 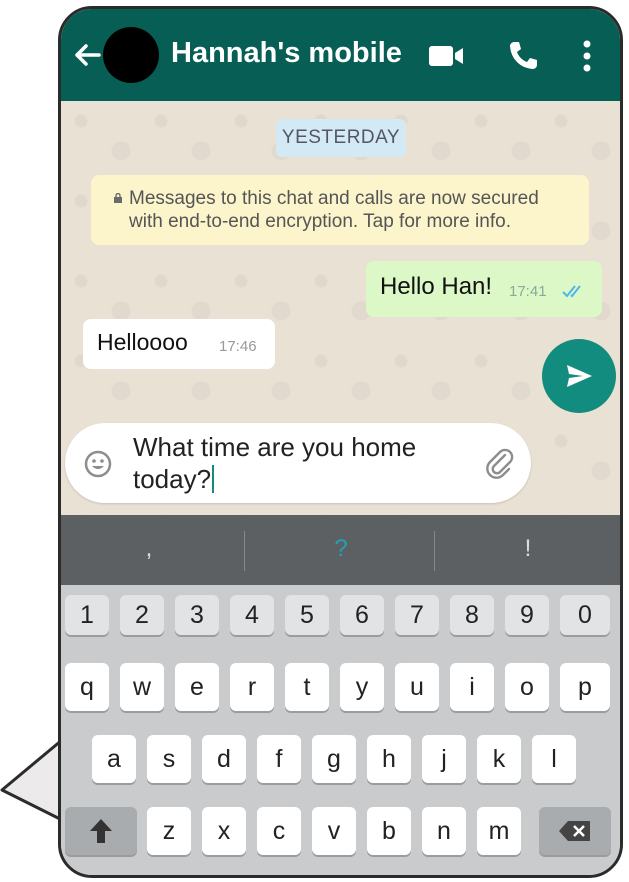 I want to click on key-l: l, so click(x=554, y=759).